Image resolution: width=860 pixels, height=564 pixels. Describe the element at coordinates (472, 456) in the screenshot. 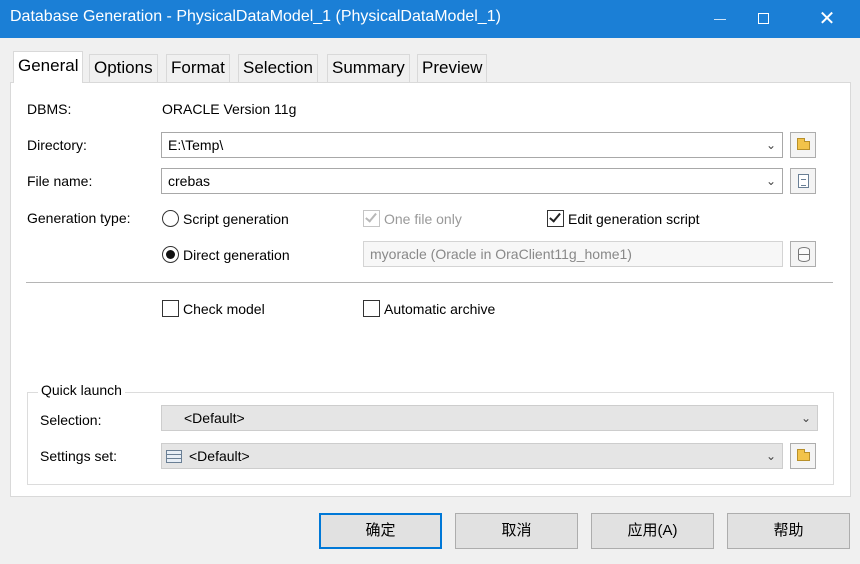

I see `settings-set-combo: <Default> ⌄` at that location.